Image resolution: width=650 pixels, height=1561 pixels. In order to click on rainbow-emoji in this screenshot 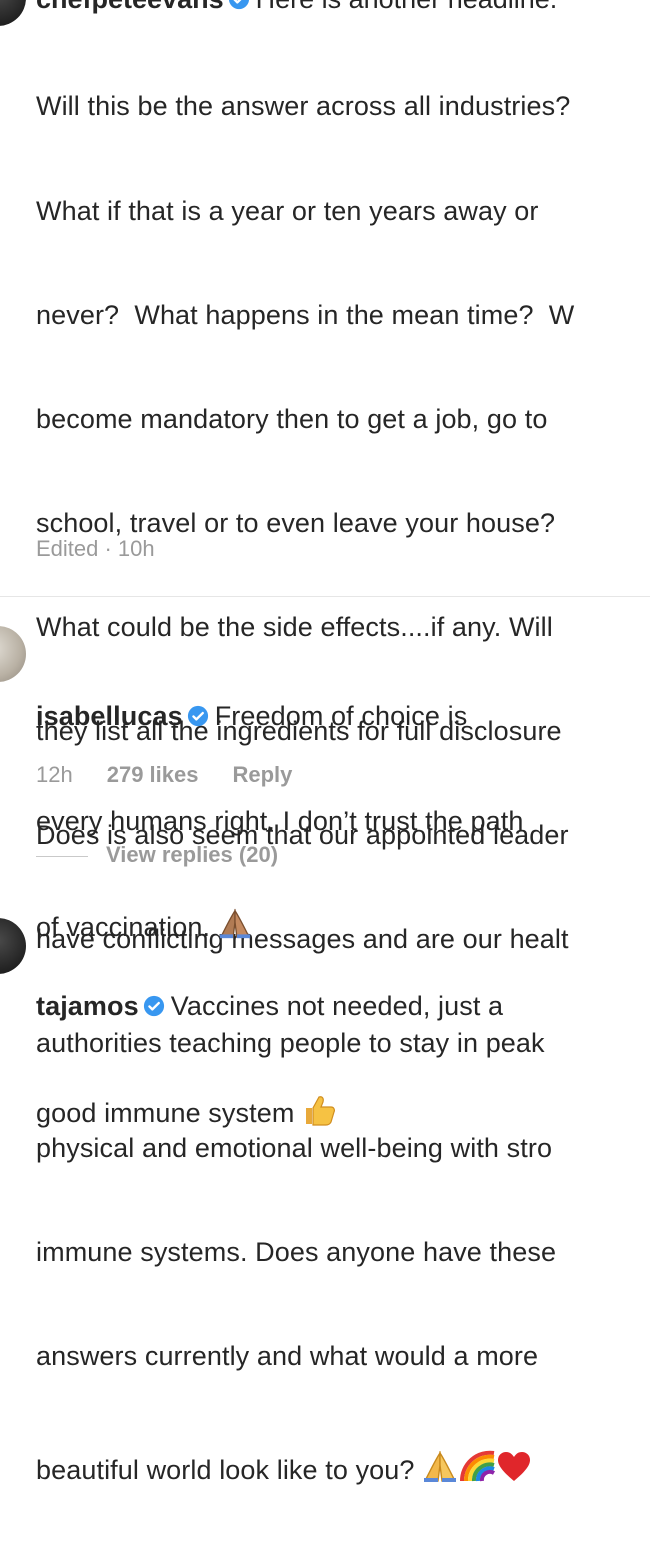, I will do `click(477, 1470)`.